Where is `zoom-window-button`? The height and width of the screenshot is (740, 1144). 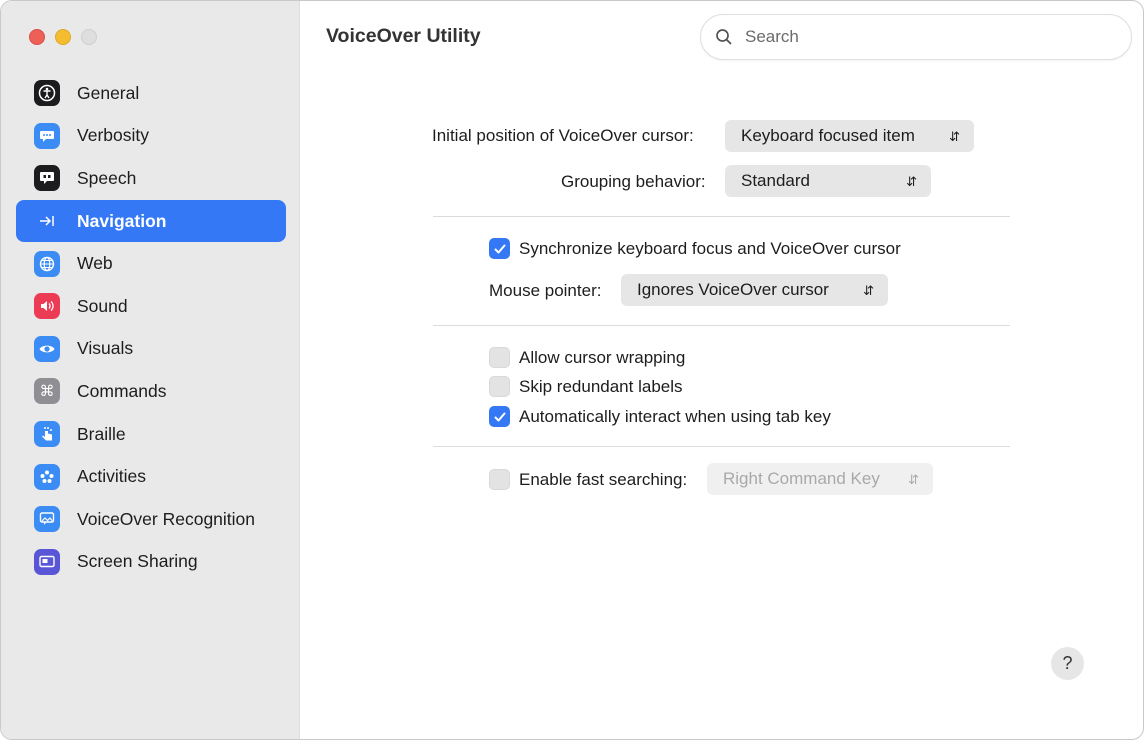
zoom-window-button is located at coordinates (89, 37).